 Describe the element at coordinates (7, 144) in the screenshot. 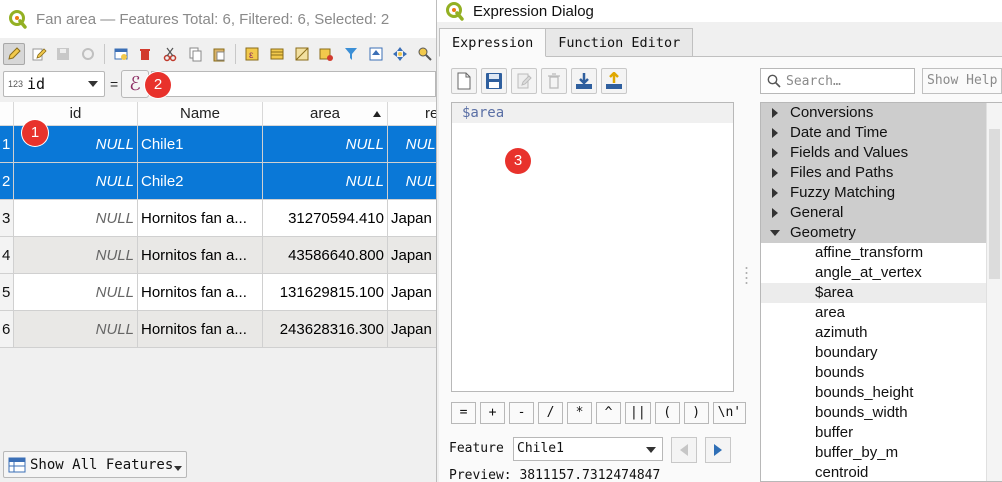

I see `row-number: 1` at that location.